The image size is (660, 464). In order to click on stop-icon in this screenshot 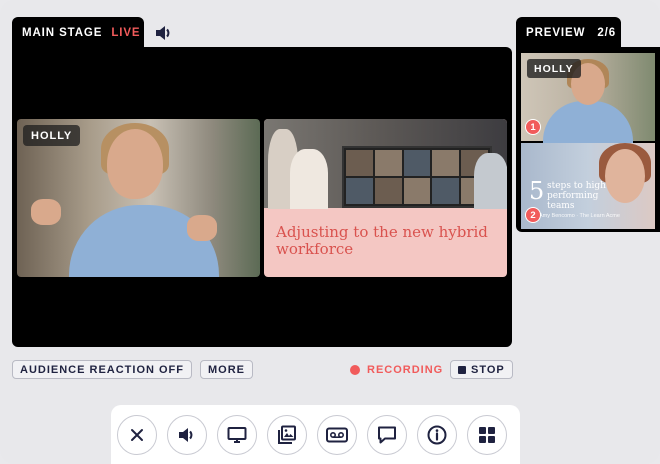, I will do `click(462, 369)`.